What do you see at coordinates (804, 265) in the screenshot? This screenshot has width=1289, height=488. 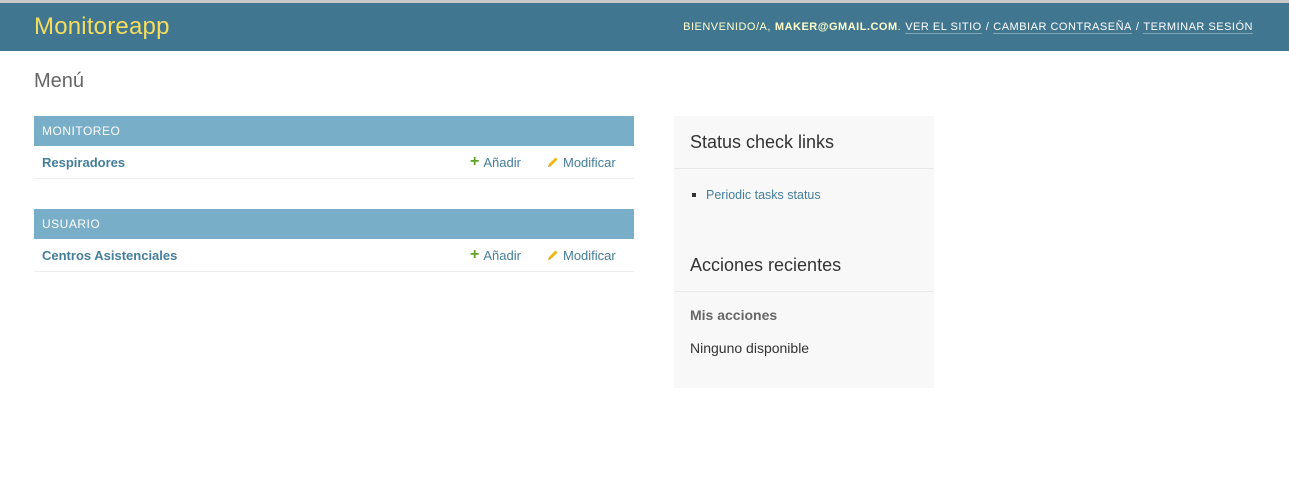 I see `recent-actions-title: Acciones recientes` at bounding box center [804, 265].